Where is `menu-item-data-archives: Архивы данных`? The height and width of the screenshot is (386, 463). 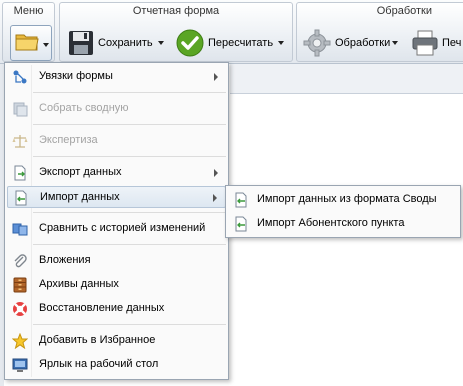
menu-item-data-archives: Архивы данных is located at coordinates (116, 285).